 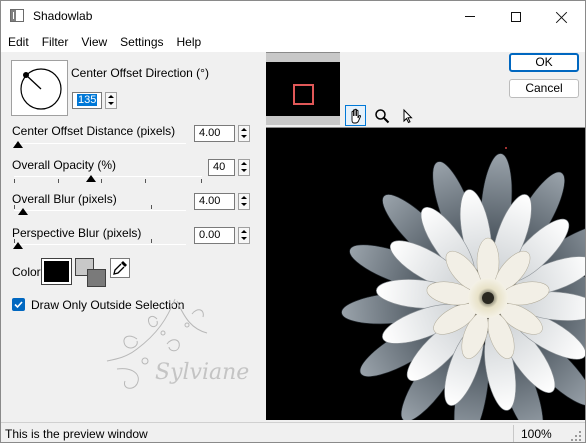 I want to click on resize-grip-icon, so click(x=576, y=436).